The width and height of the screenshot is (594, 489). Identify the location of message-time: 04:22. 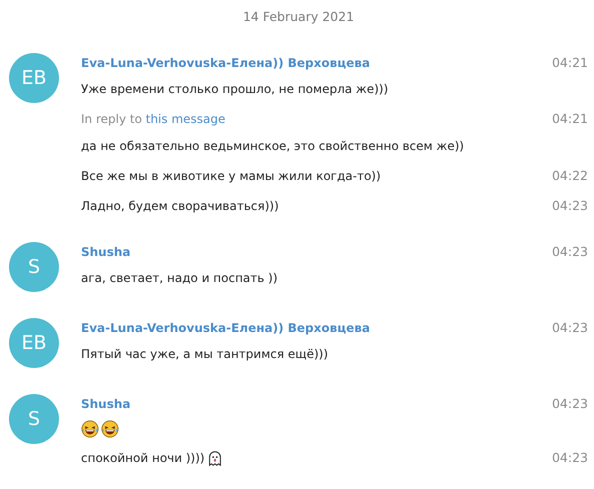
(570, 176).